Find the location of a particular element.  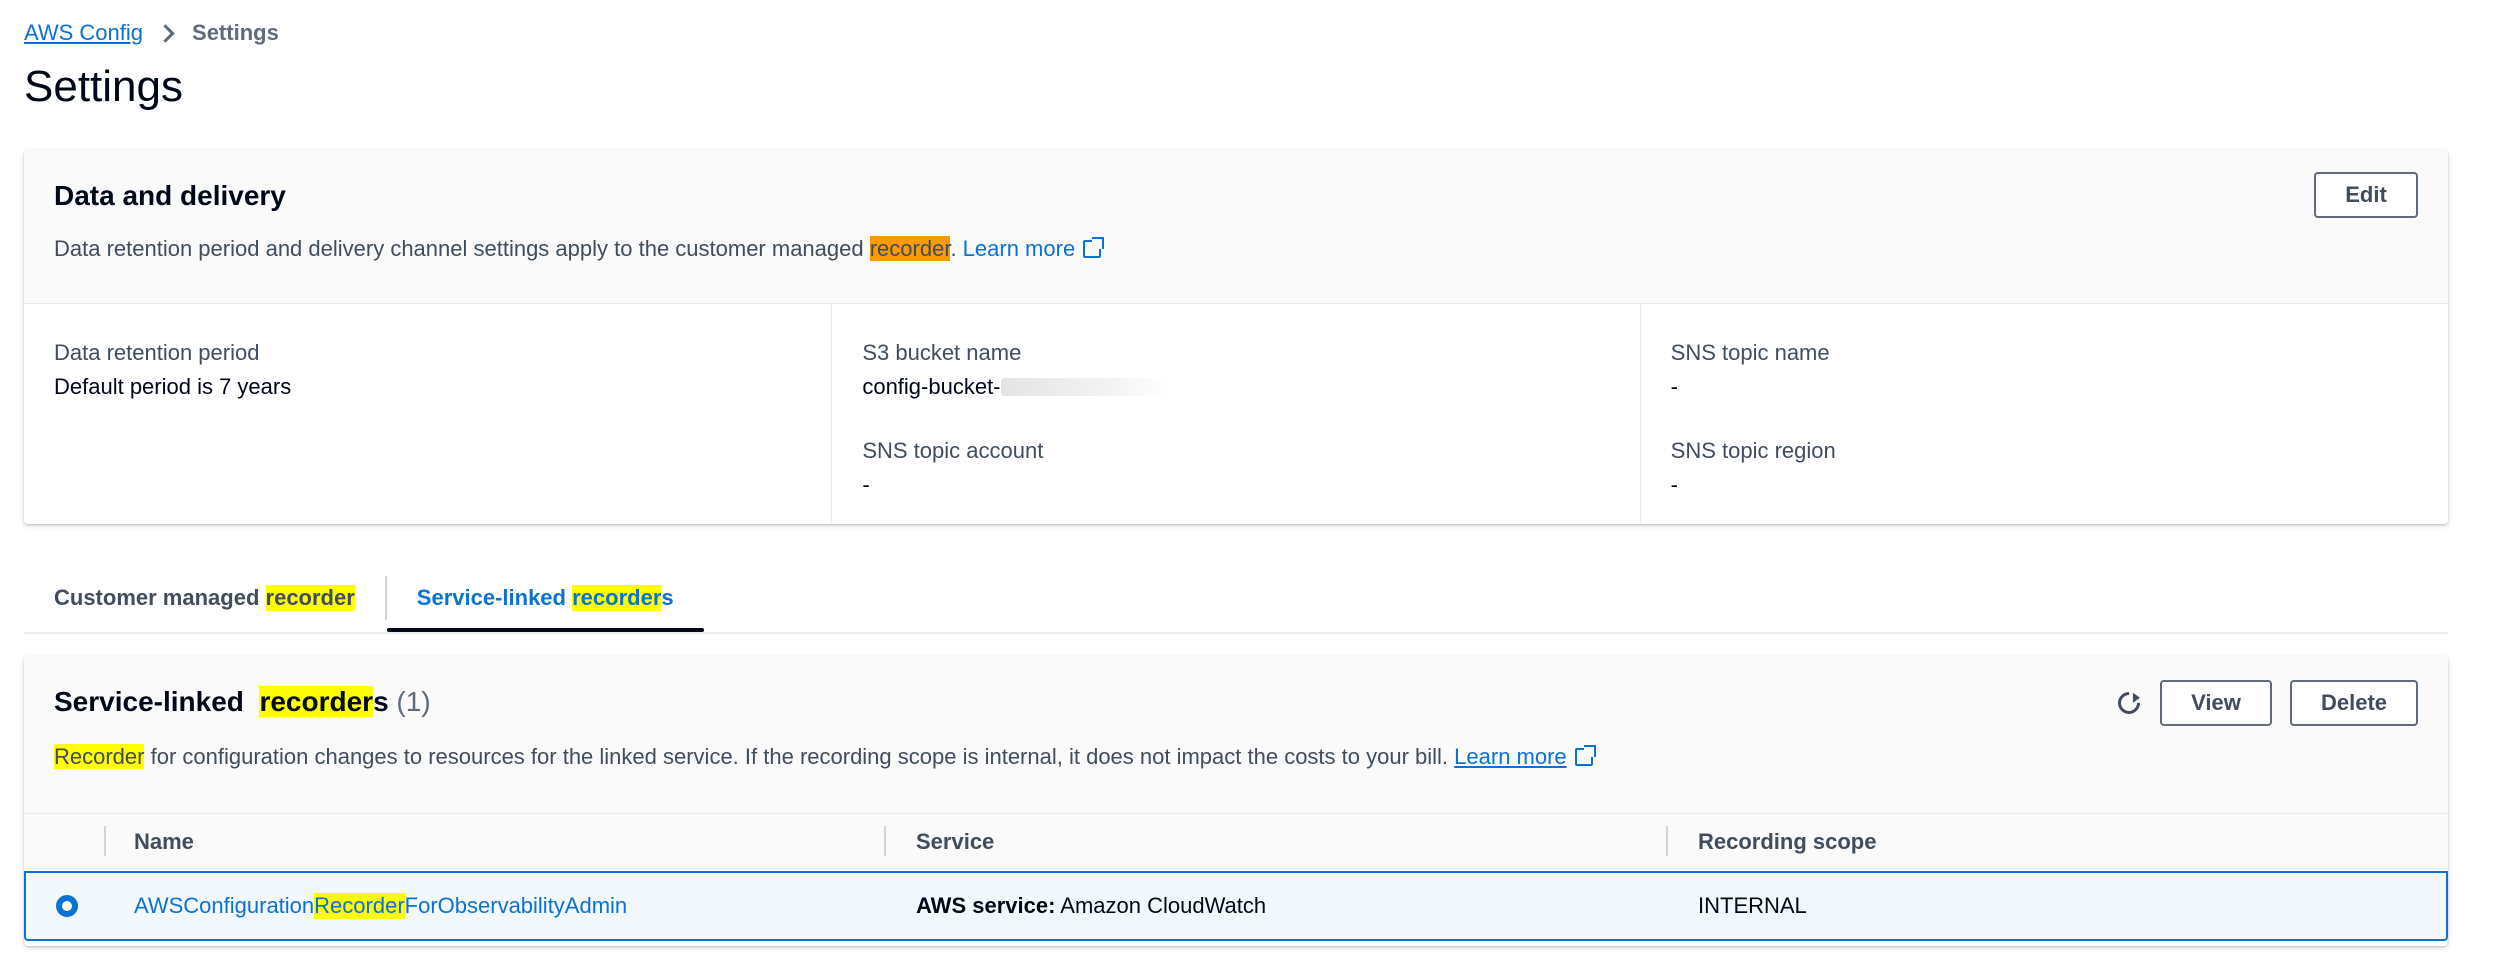

title-text: Service-linked is located at coordinates (153, 701).